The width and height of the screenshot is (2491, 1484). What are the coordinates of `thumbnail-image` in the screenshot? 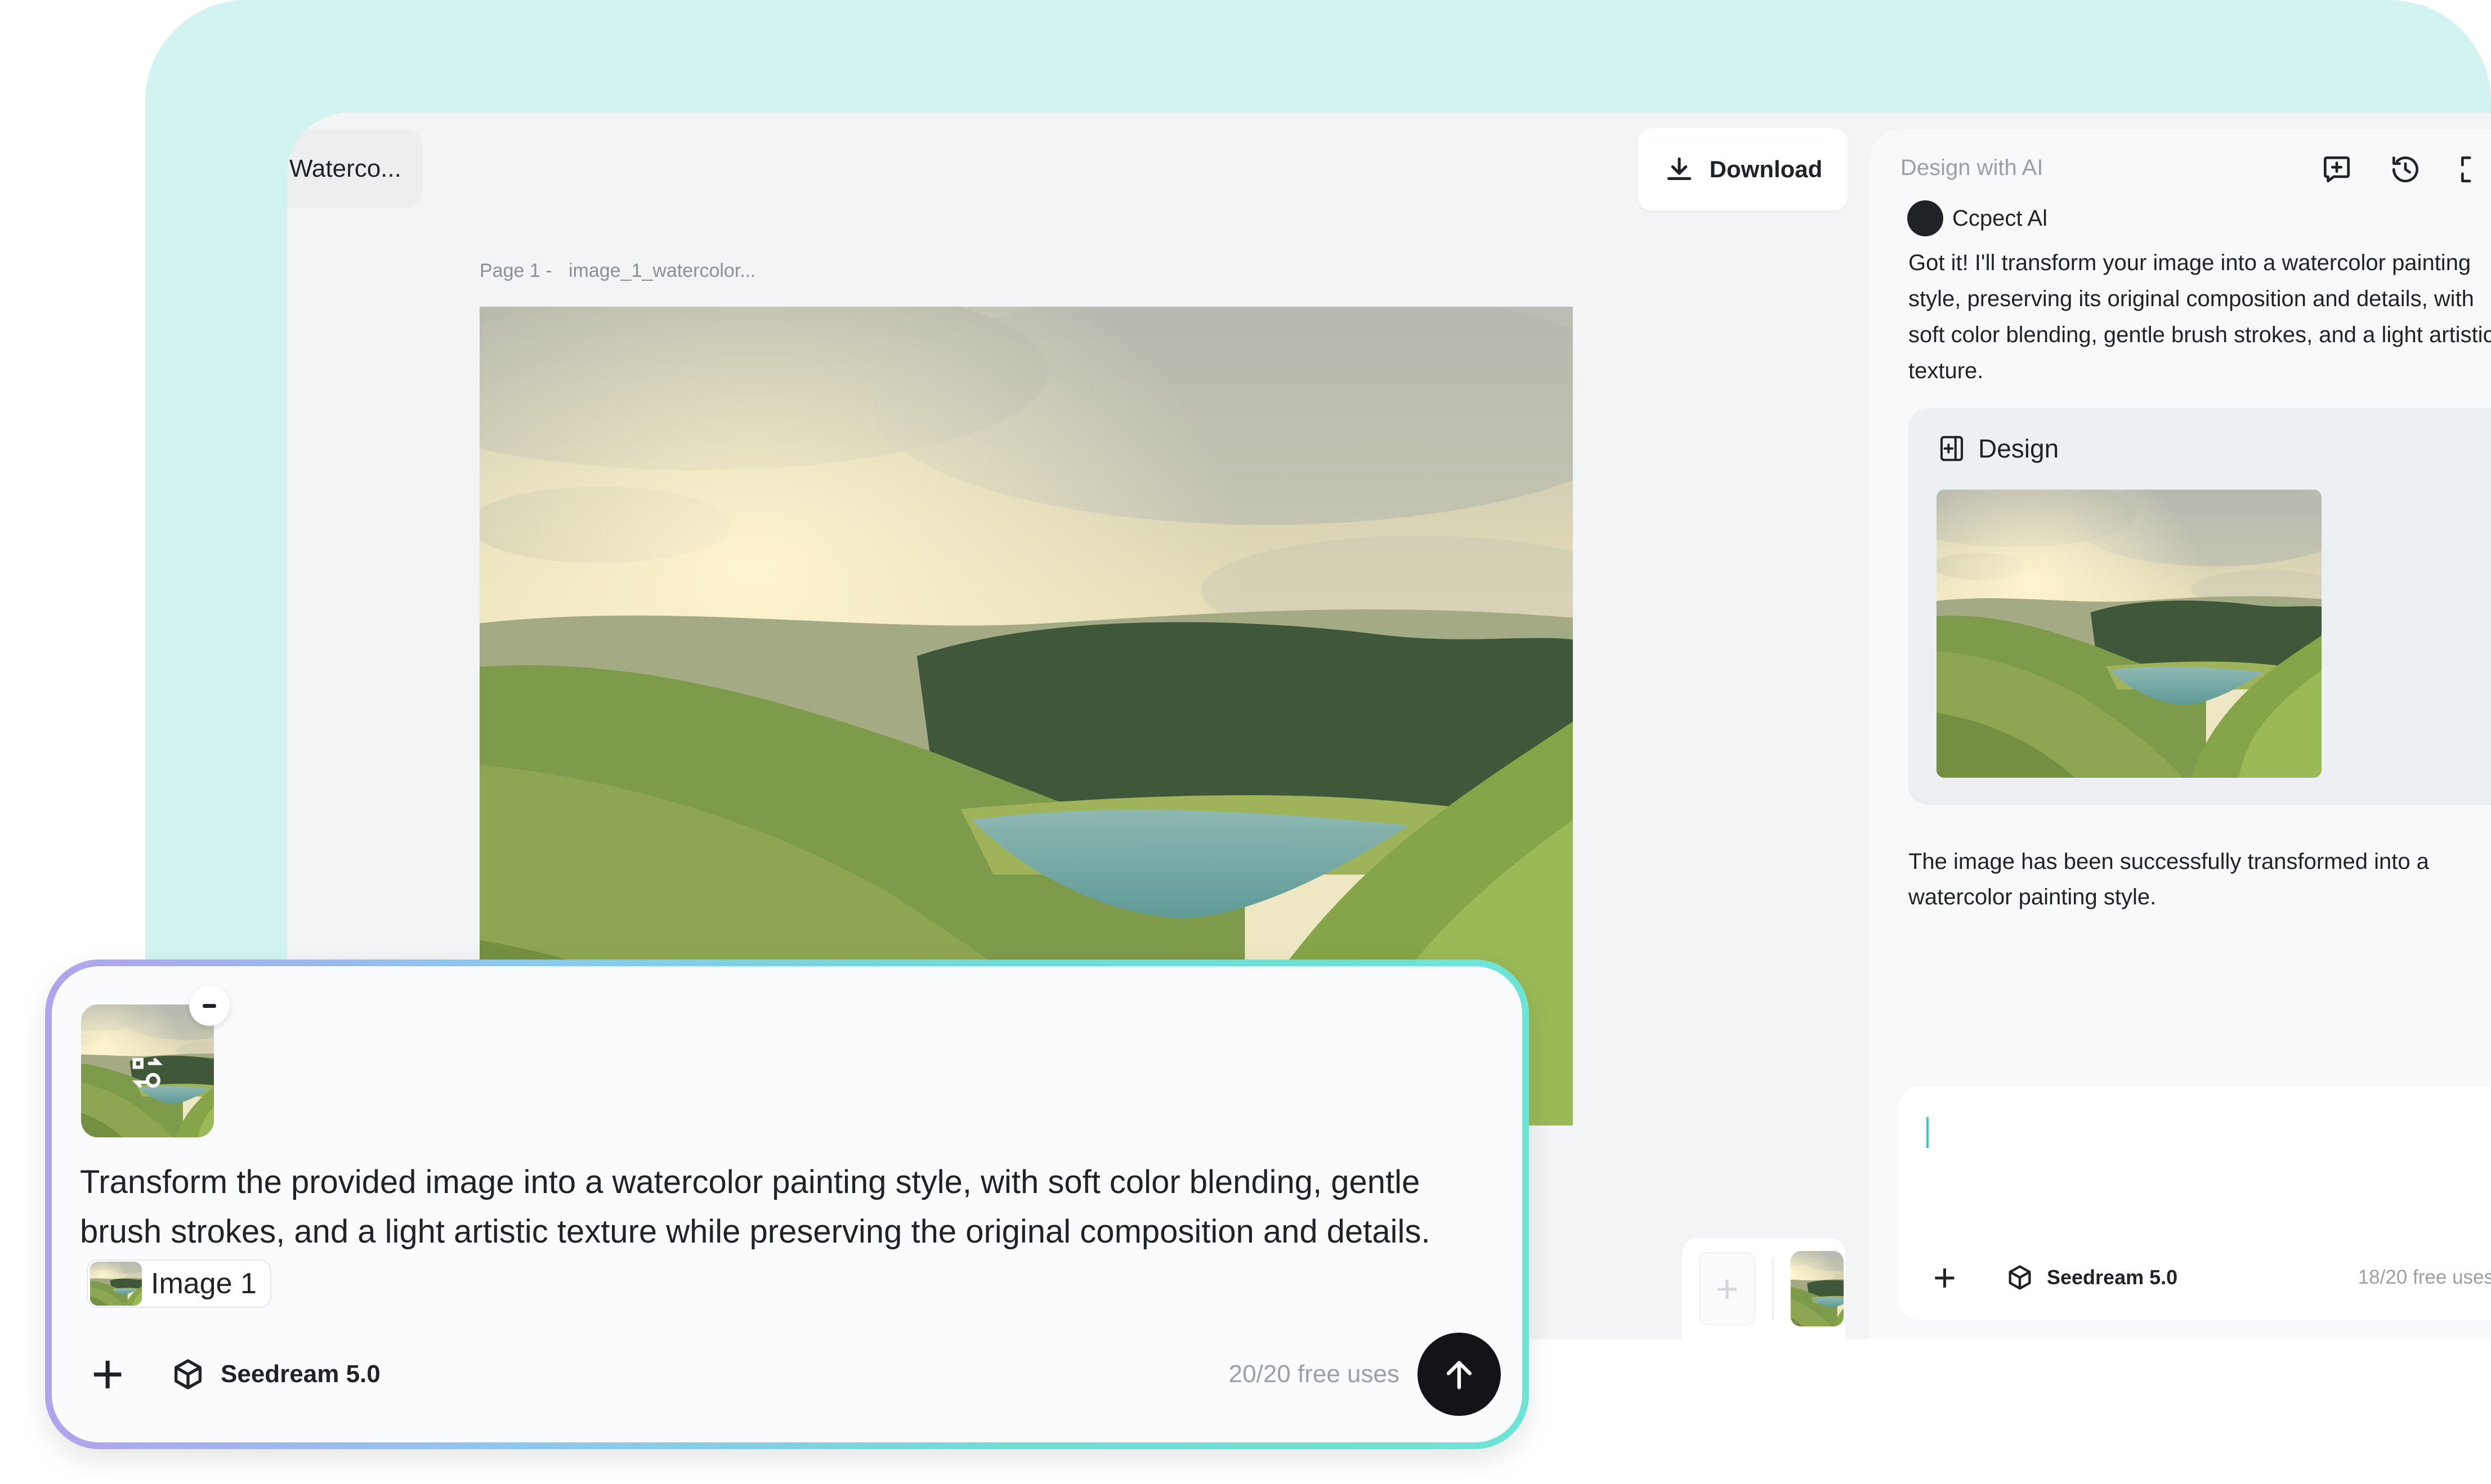 It's located at (1818, 1289).